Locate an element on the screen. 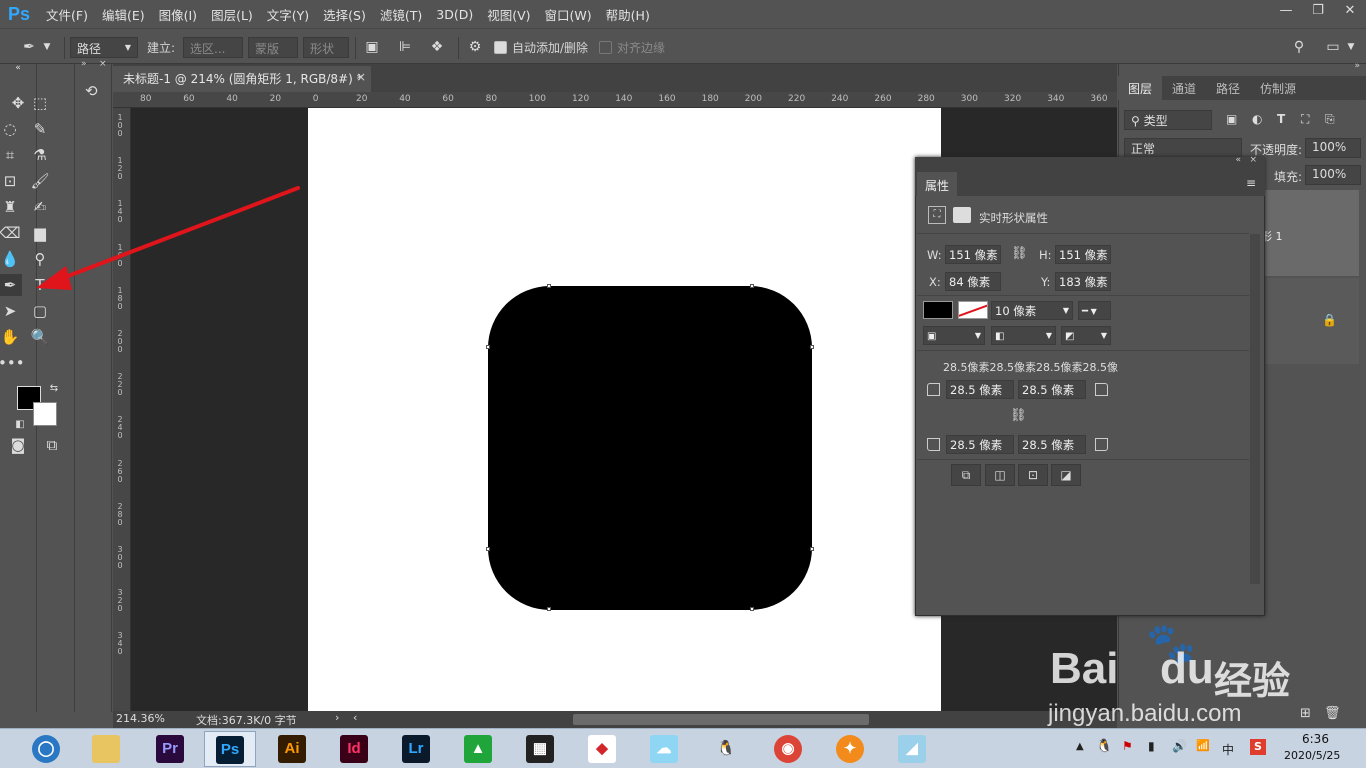  photoshop-icon: Ps is located at coordinates (230, 750).